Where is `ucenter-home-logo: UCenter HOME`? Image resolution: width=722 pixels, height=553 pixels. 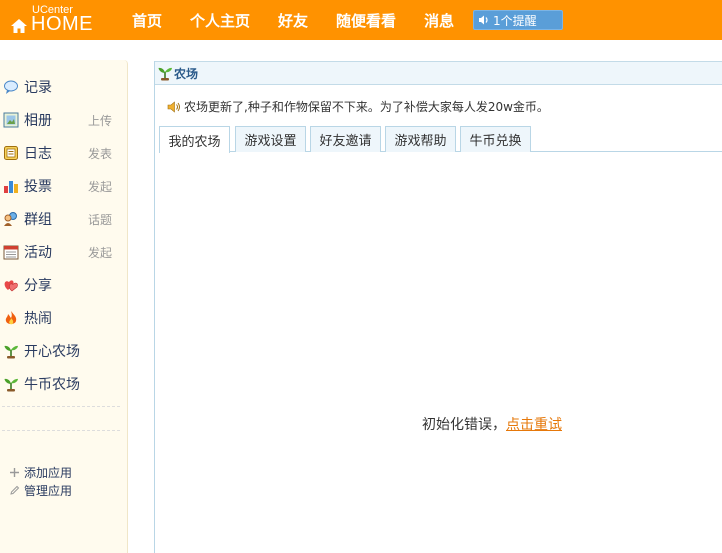
ucenter-home-logo: UCenter HOME is located at coordinates (55, 20).